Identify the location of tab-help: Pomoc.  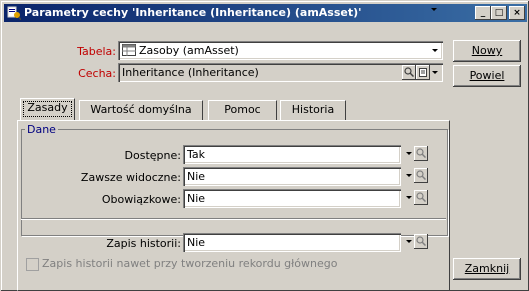
(242, 110).